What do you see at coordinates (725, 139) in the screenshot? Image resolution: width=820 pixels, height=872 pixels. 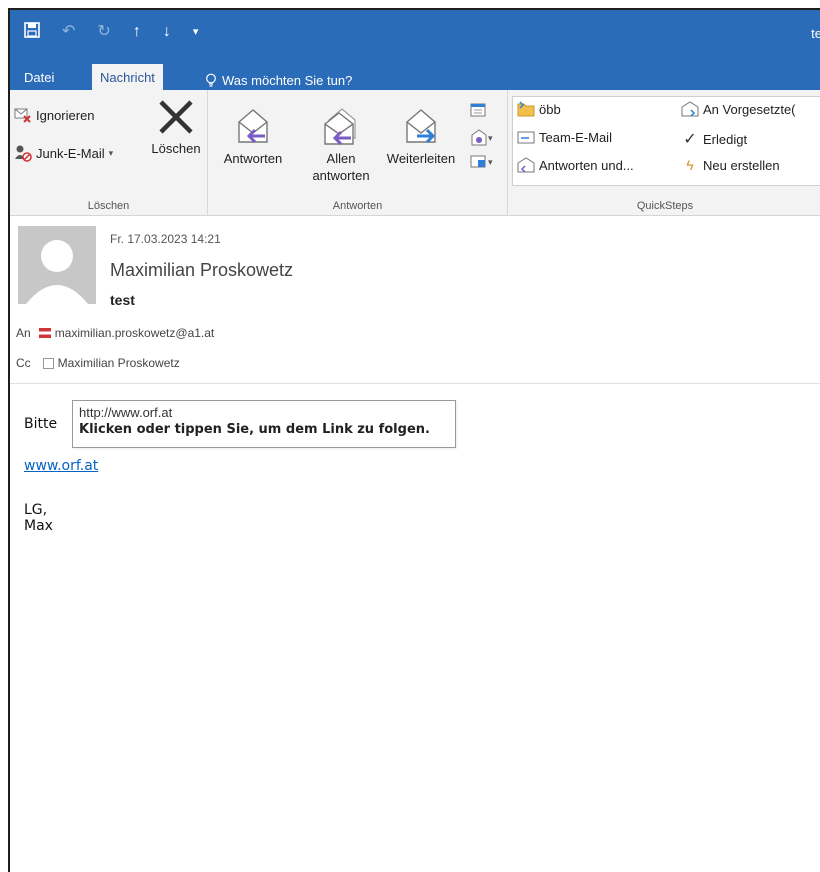 I see `quickstep-done-label: Erledigt` at bounding box center [725, 139].